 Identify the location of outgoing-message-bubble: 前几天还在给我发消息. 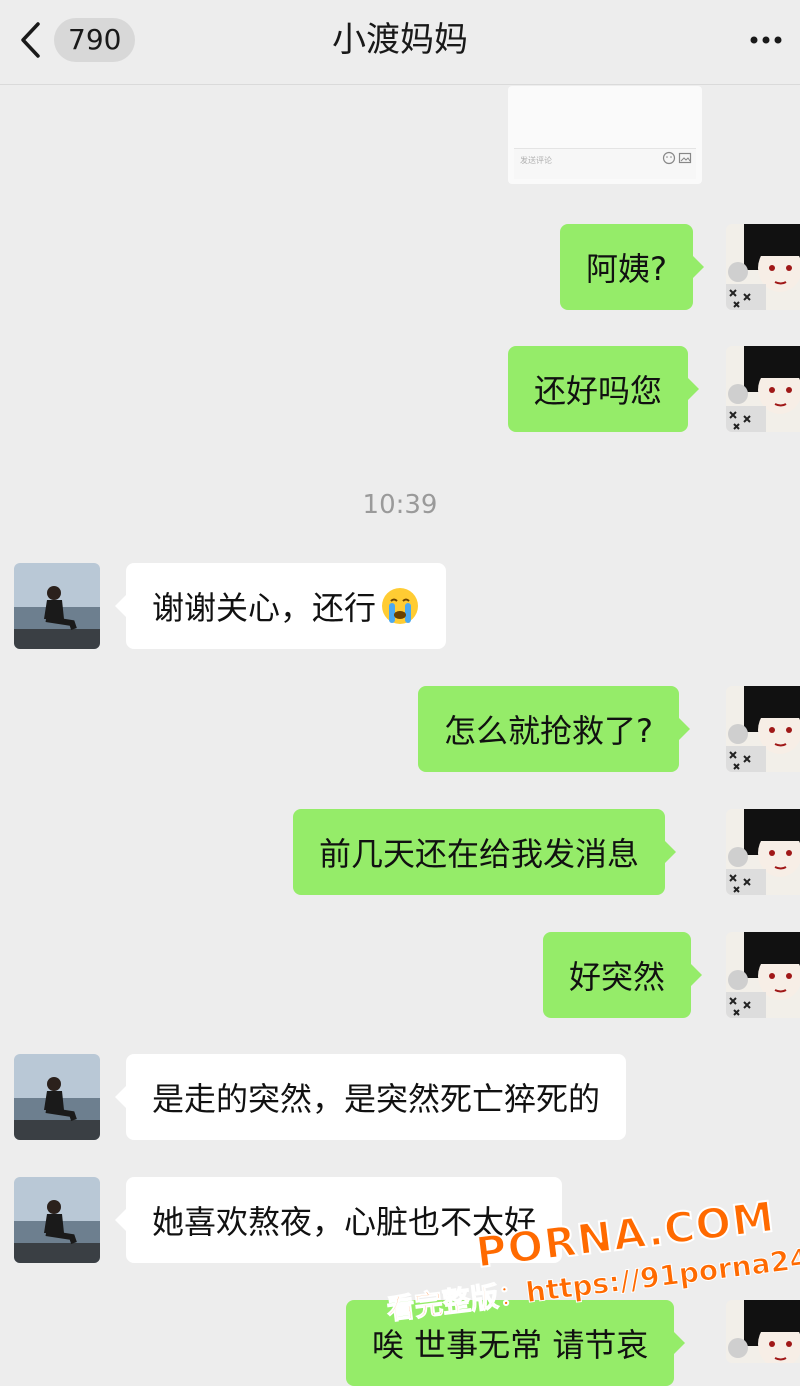
(485, 852).